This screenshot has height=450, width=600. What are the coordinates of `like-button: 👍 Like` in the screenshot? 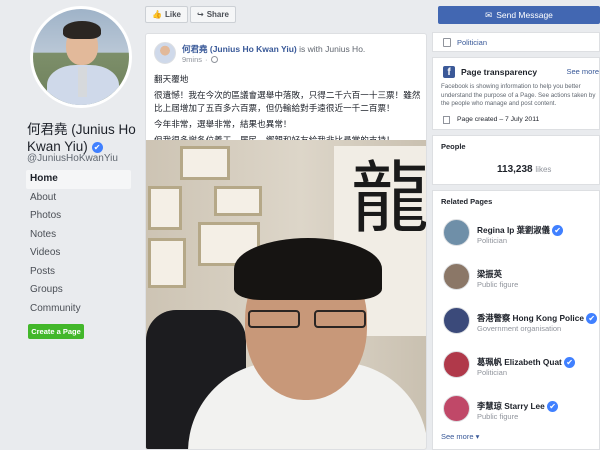 It's located at (166, 14).